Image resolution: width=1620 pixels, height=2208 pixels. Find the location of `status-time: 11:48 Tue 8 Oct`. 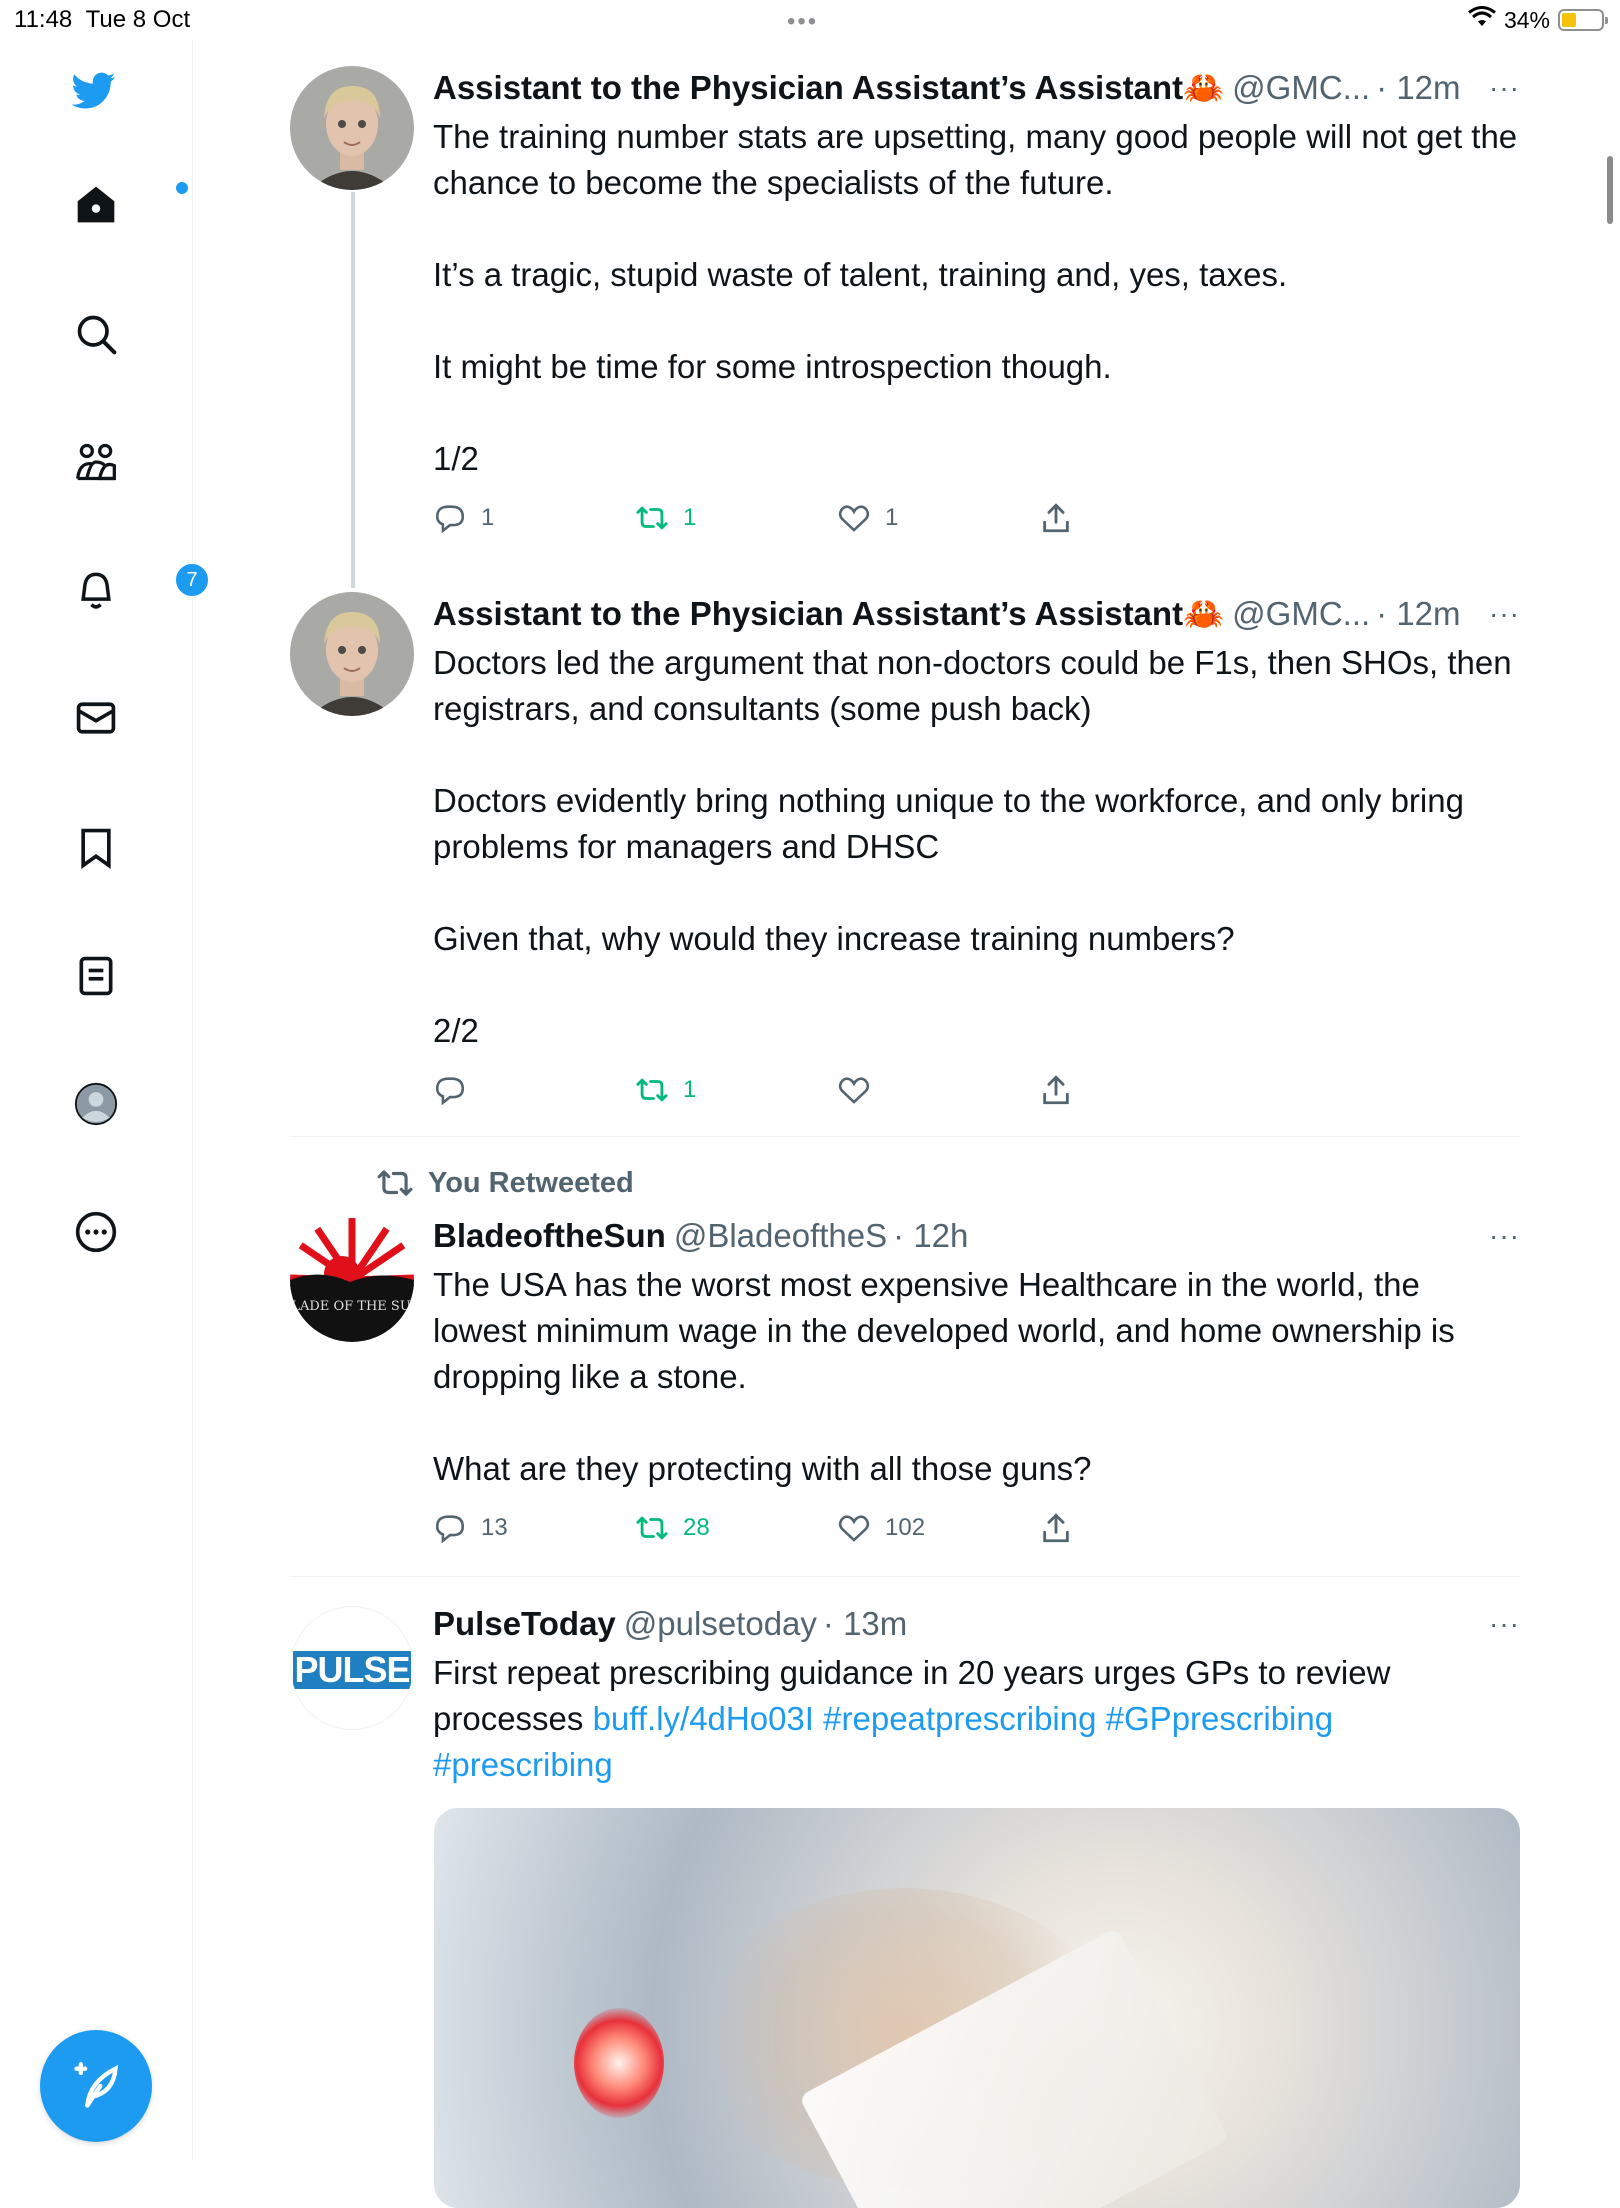

status-time: 11:48 Tue 8 Oct is located at coordinates (102, 19).